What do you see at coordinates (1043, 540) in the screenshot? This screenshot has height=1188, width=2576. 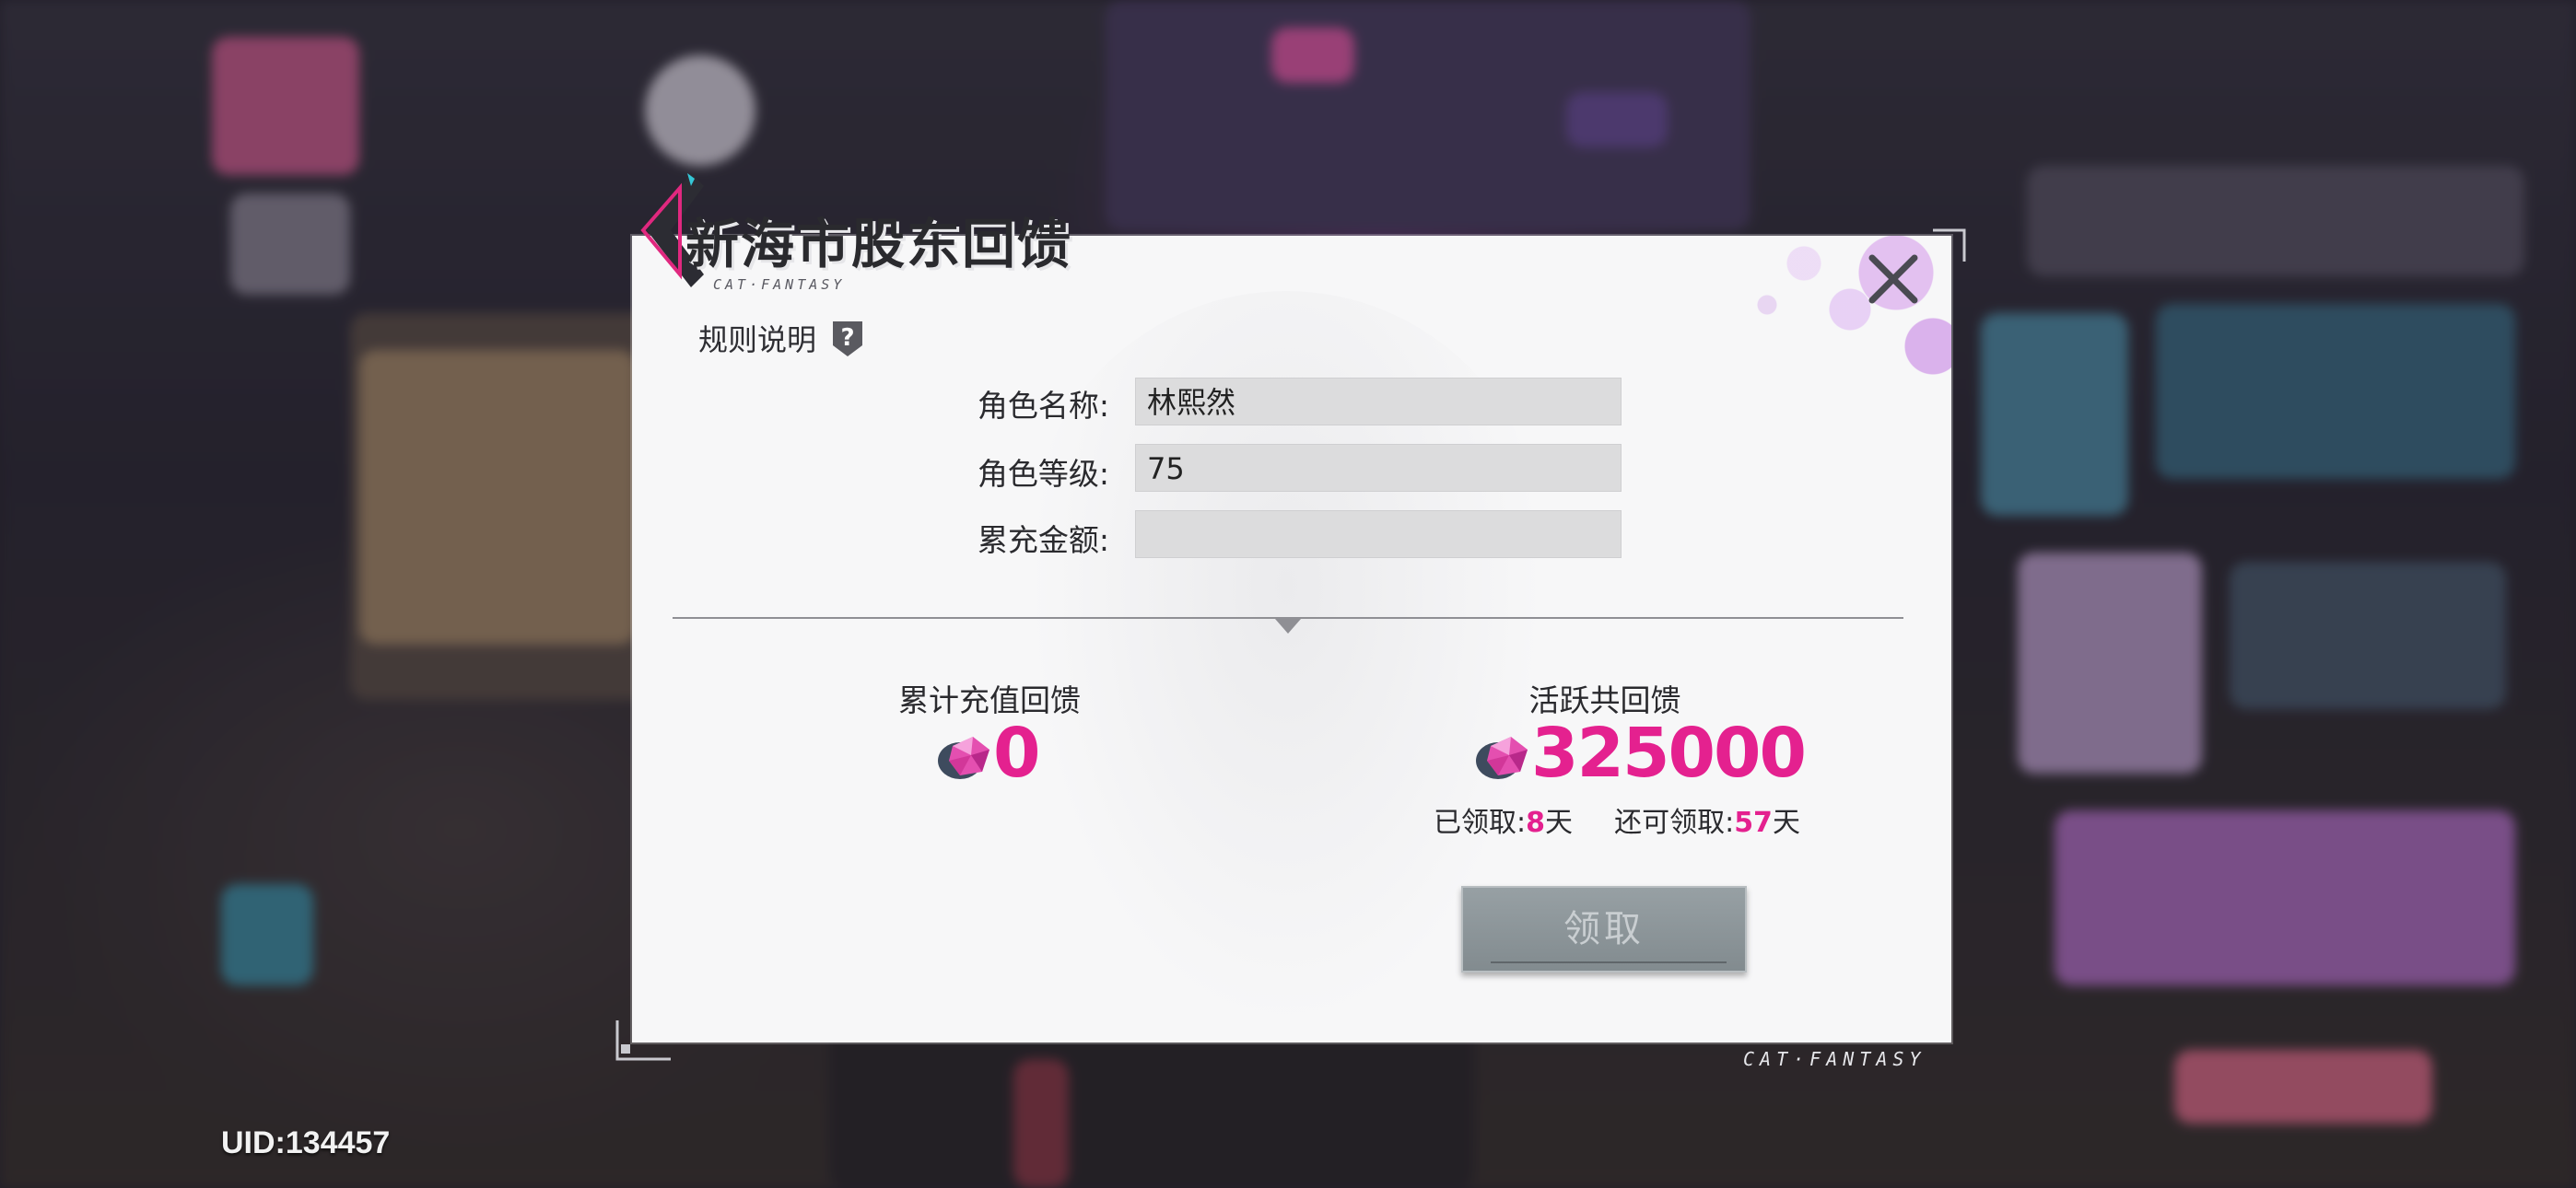 I see `total-recharge-label: 累充金额:` at bounding box center [1043, 540].